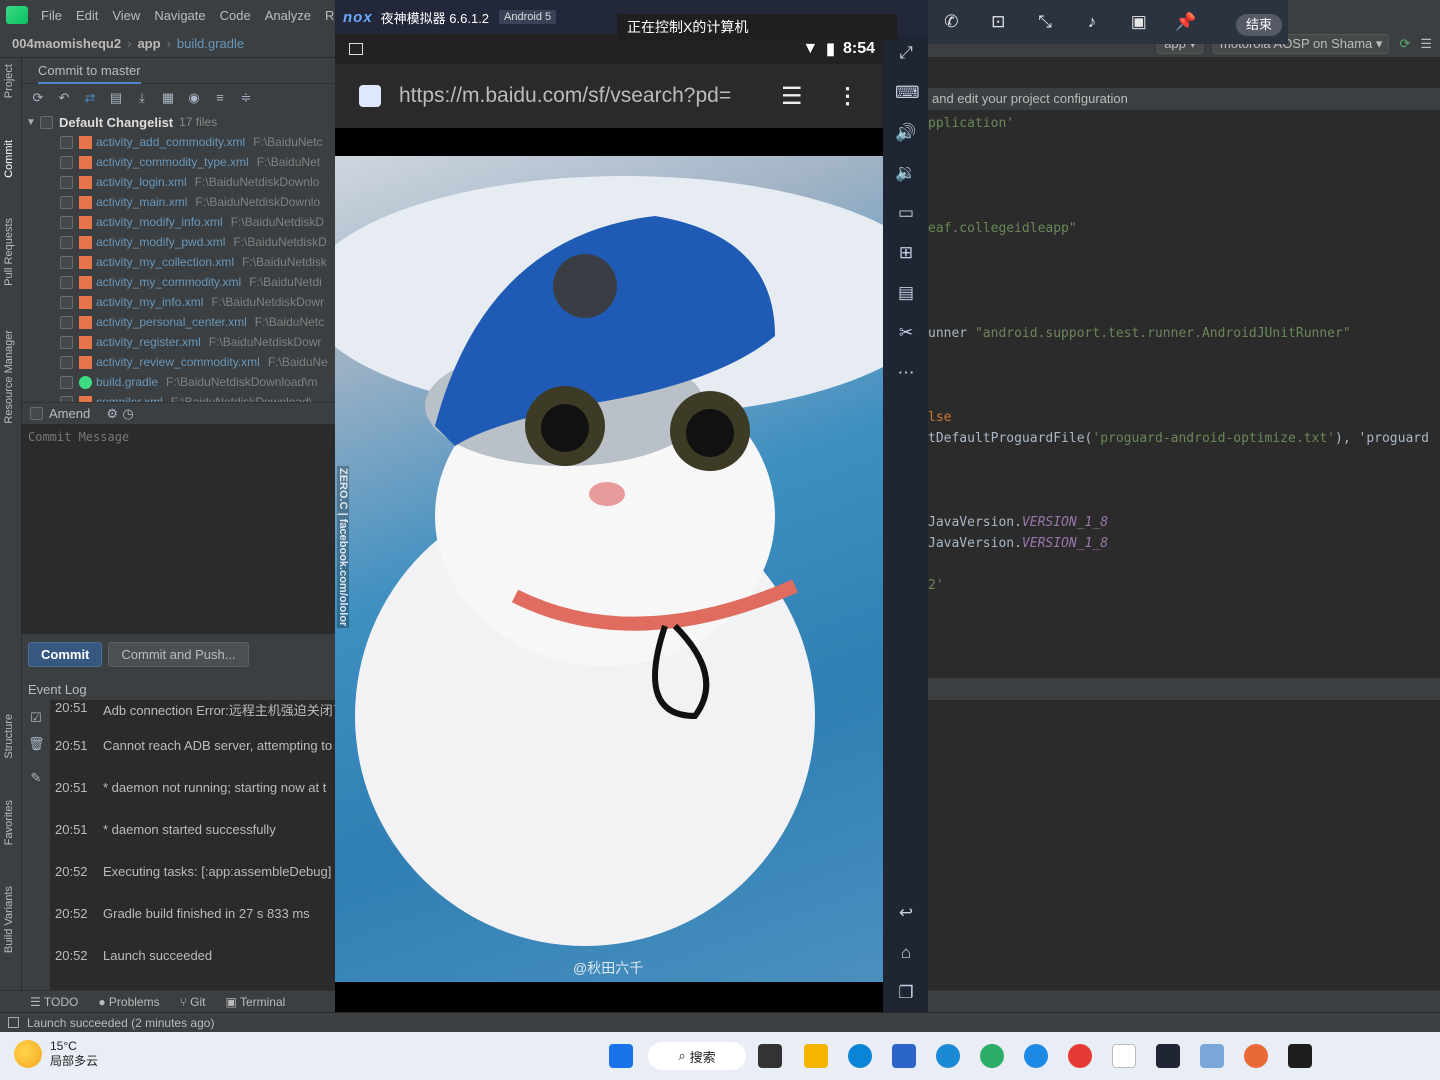  Describe the element at coordinates (36, 778) in the screenshot. I see `wrench-icon: ✎` at that location.